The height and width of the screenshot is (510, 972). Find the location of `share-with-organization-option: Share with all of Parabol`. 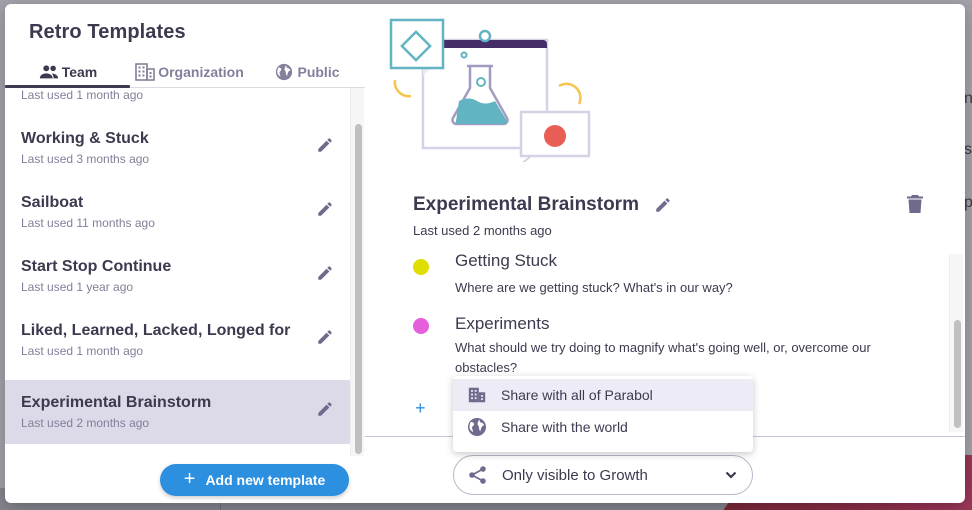

share-with-organization-option: Share with all of Parabol is located at coordinates (603, 395).